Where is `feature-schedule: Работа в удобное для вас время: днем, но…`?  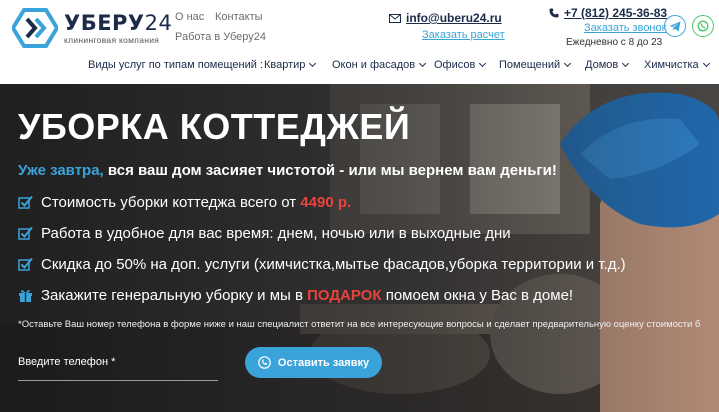 feature-schedule: Работа в удобное для вас время: днем, но… is located at coordinates (264, 233).